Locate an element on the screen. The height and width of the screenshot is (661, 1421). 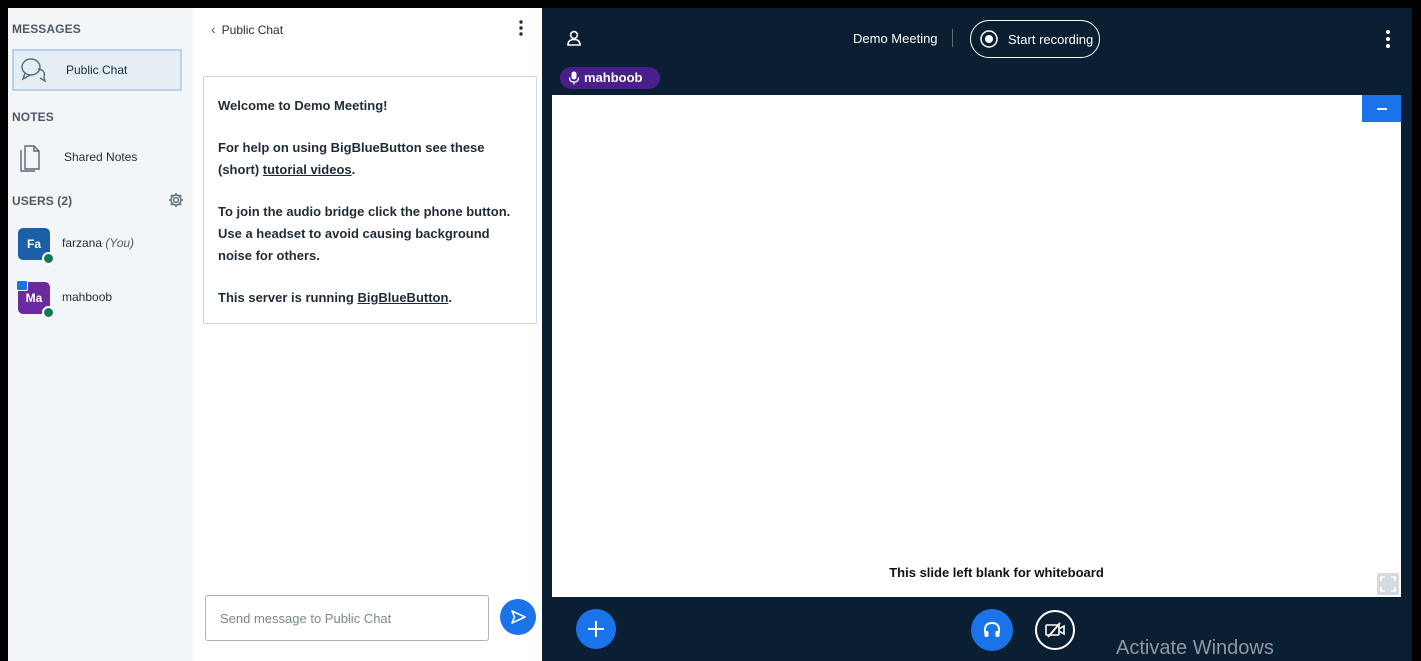
share-webcam-button is located at coordinates (1055, 630).